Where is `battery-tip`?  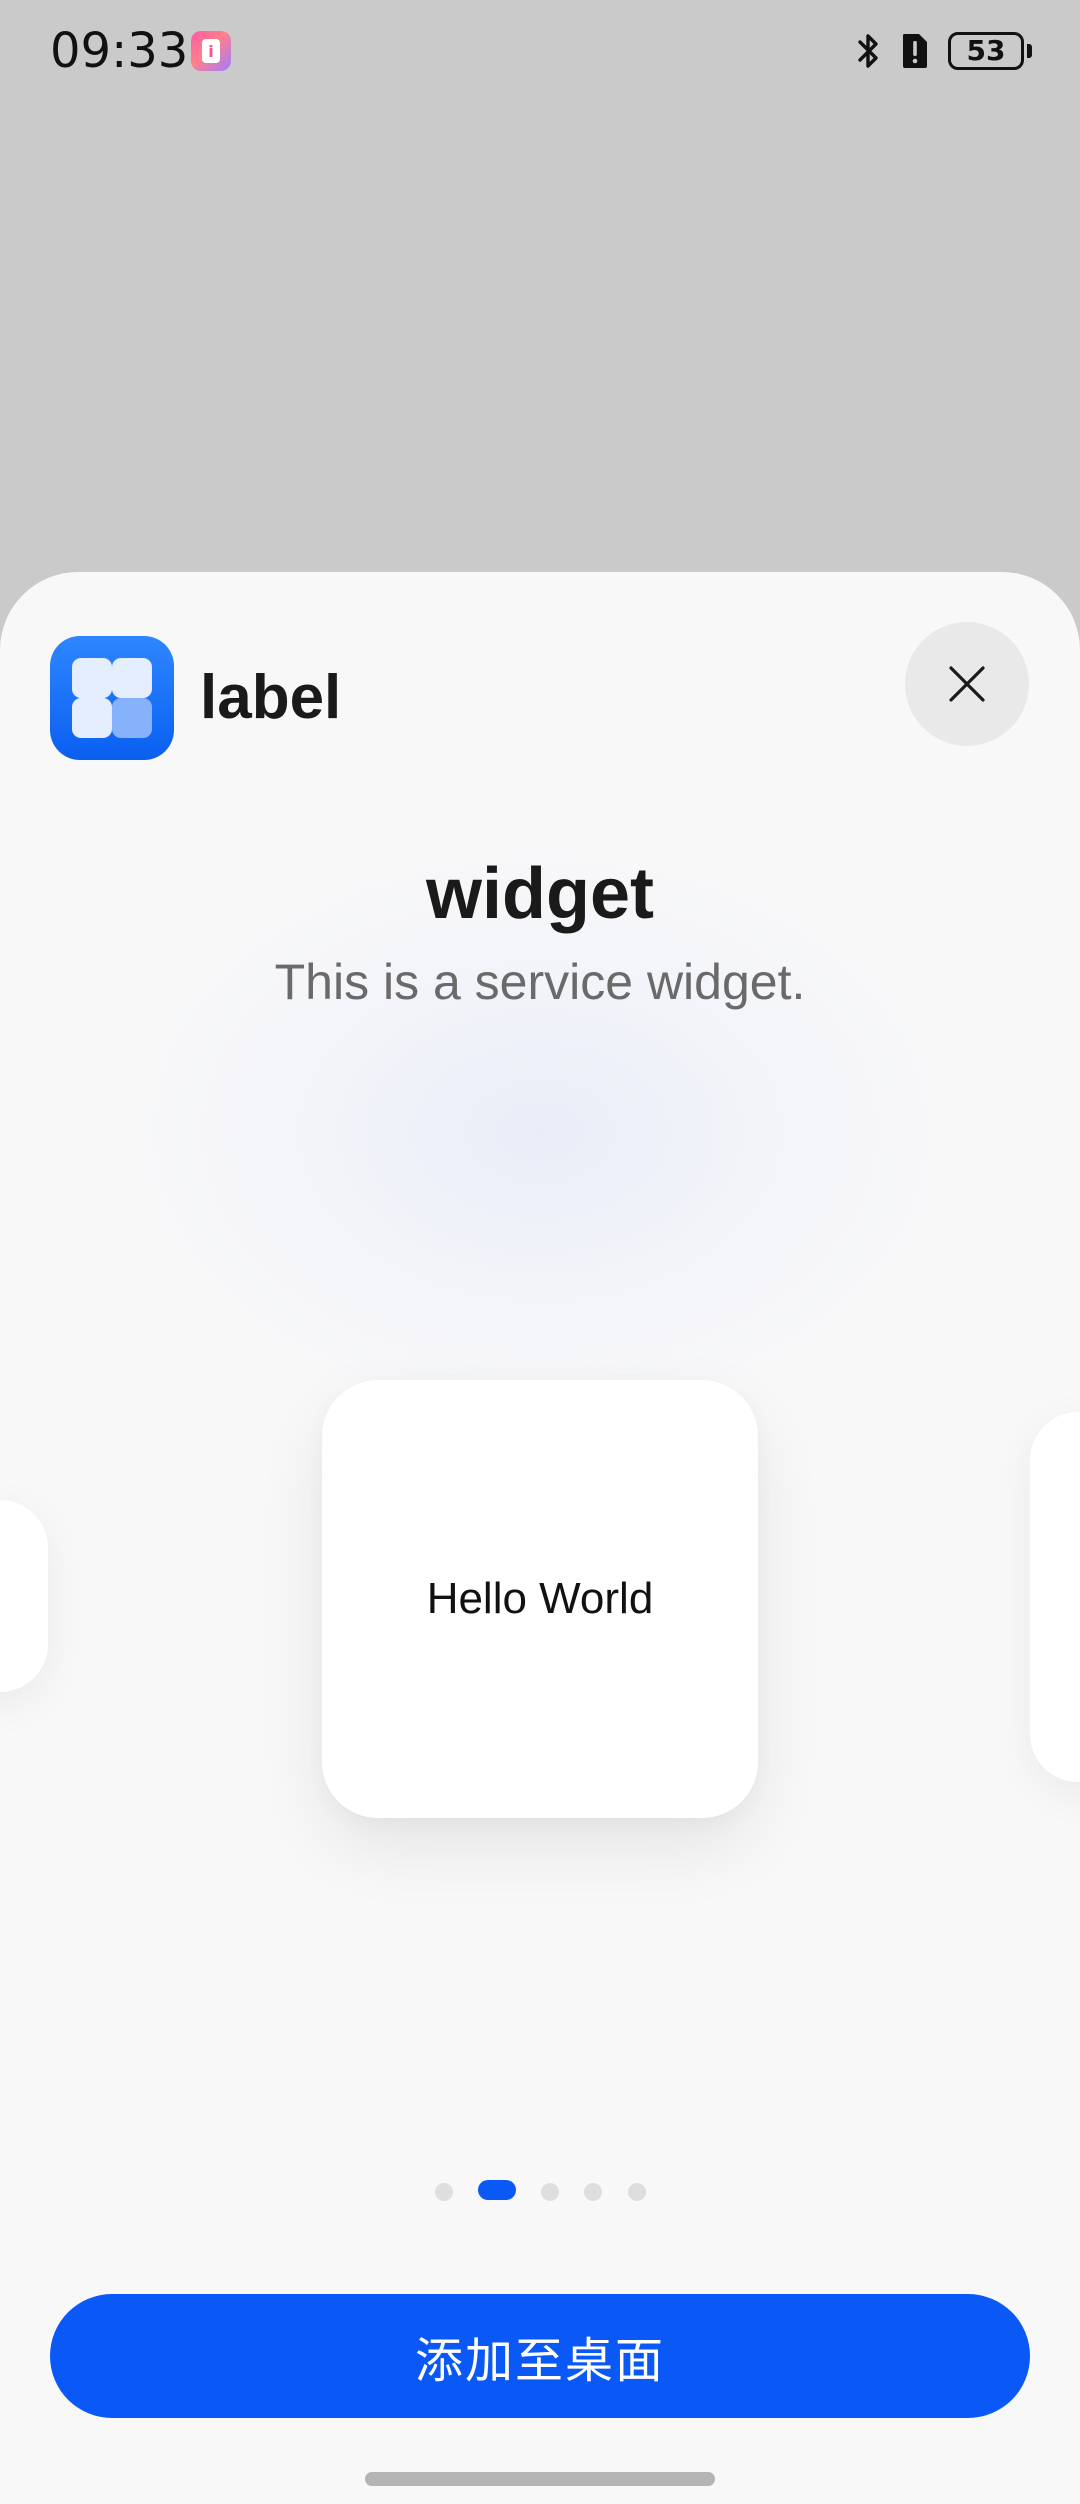
battery-tip is located at coordinates (1029, 51).